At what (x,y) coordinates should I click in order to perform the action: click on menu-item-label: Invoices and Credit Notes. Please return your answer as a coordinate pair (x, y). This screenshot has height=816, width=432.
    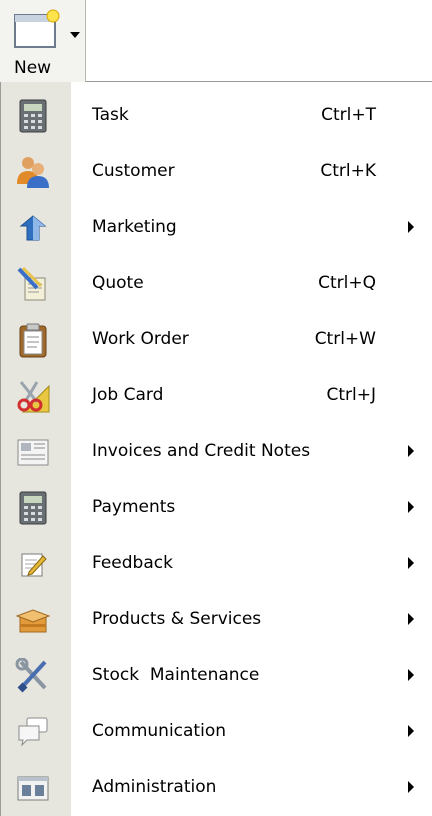
    Looking at the image, I should click on (201, 451).